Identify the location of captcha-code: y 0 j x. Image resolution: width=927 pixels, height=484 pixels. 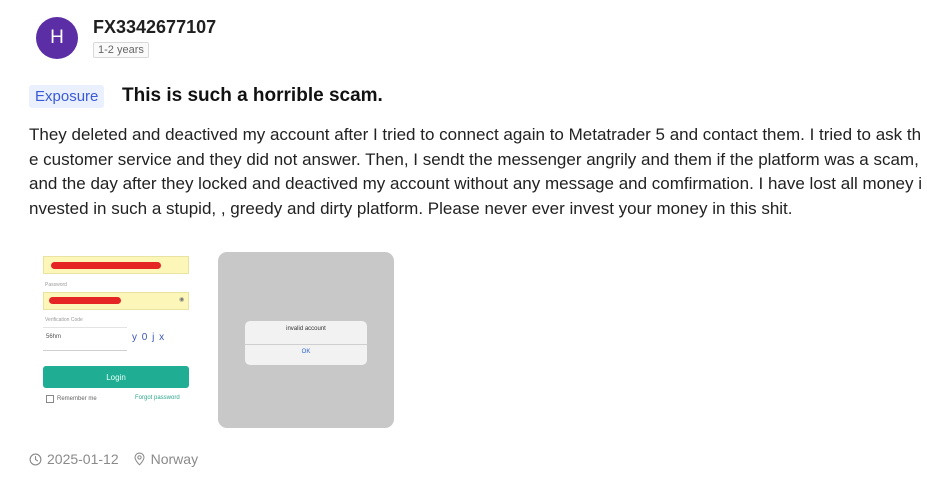
(149, 337).